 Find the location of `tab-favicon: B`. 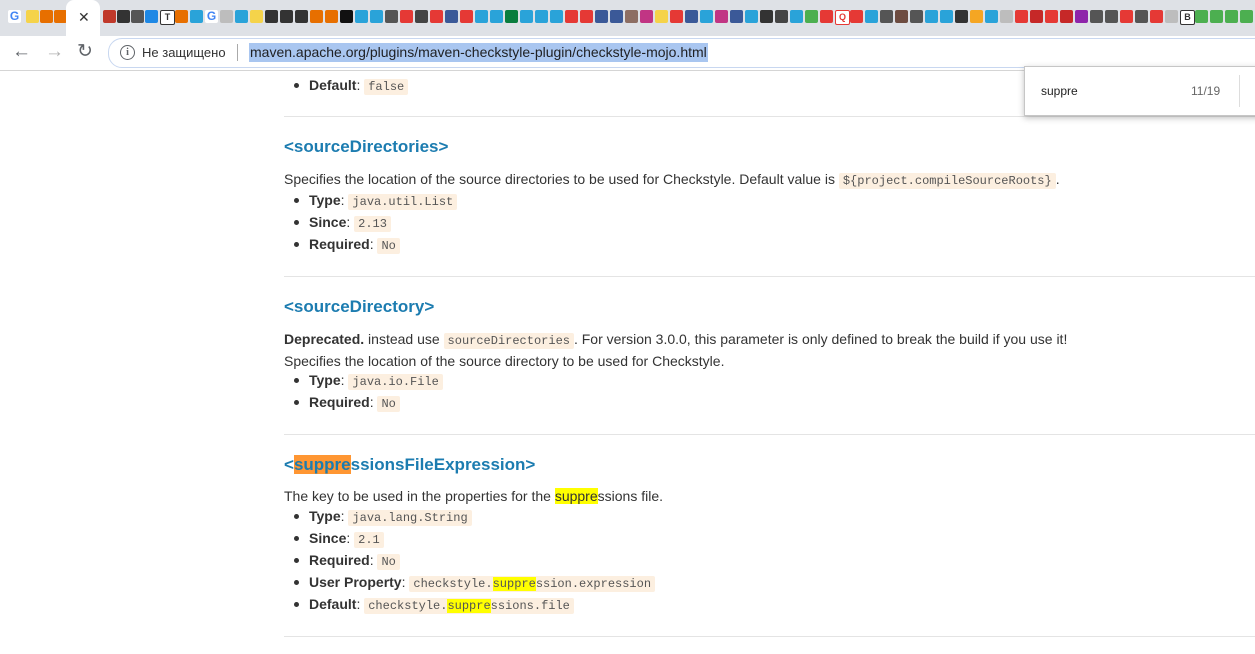

tab-favicon: B is located at coordinates (1187, 17).